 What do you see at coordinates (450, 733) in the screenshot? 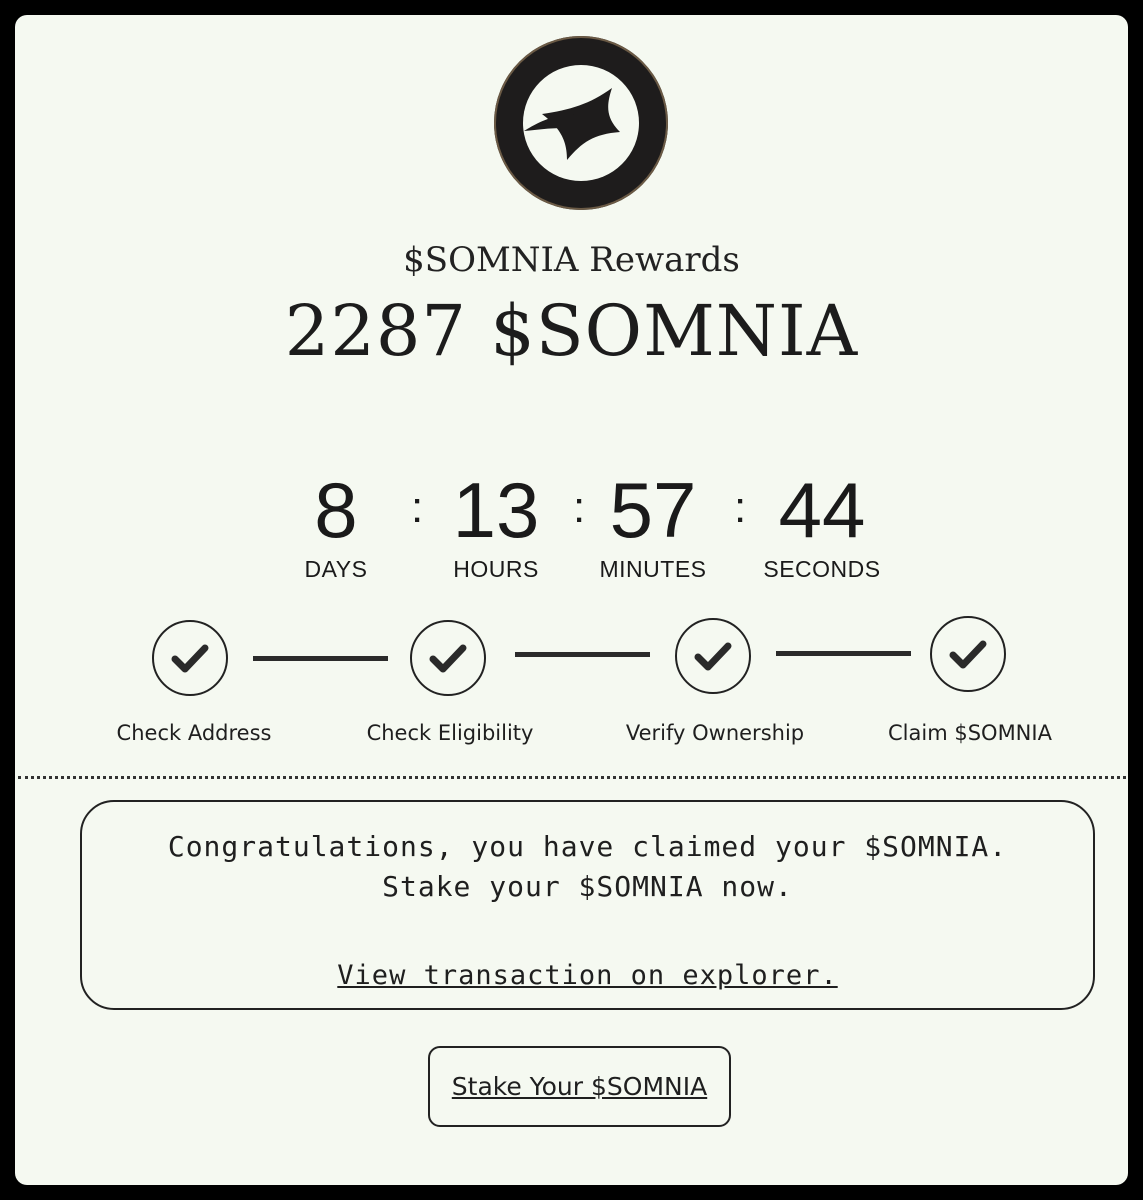
I see `step-label-check-eligibility: Check Eligibility` at bounding box center [450, 733].